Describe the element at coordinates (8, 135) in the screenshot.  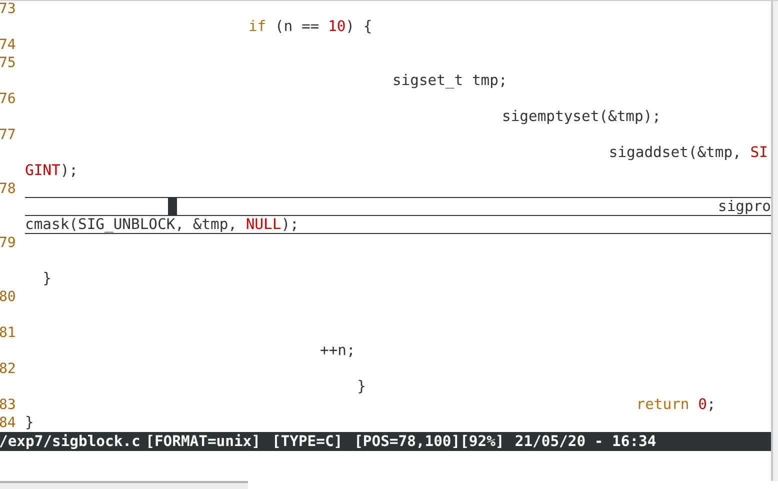
I see `line-number: 77` at that location.